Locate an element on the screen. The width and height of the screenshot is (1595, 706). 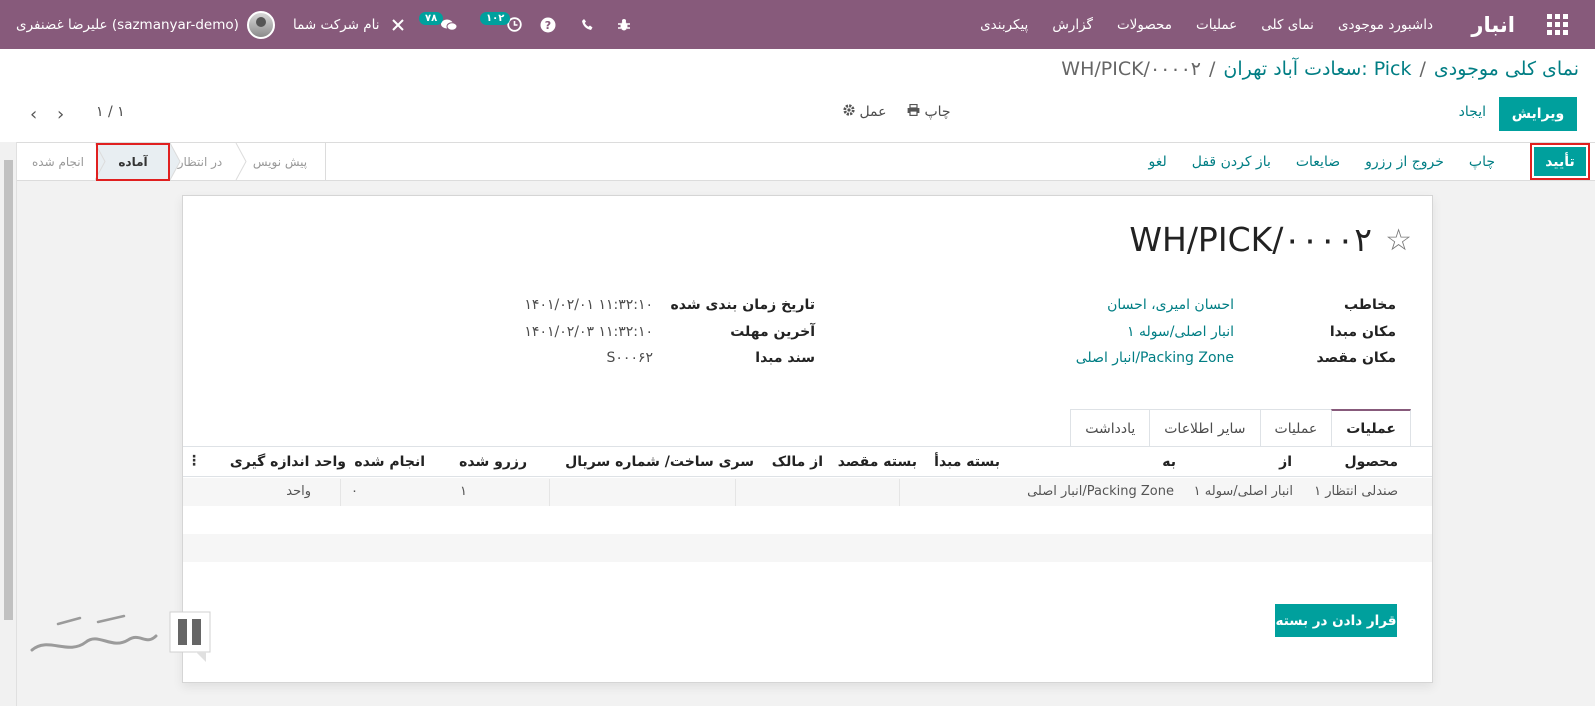
gear-icon is located at coordinates (851, 112).